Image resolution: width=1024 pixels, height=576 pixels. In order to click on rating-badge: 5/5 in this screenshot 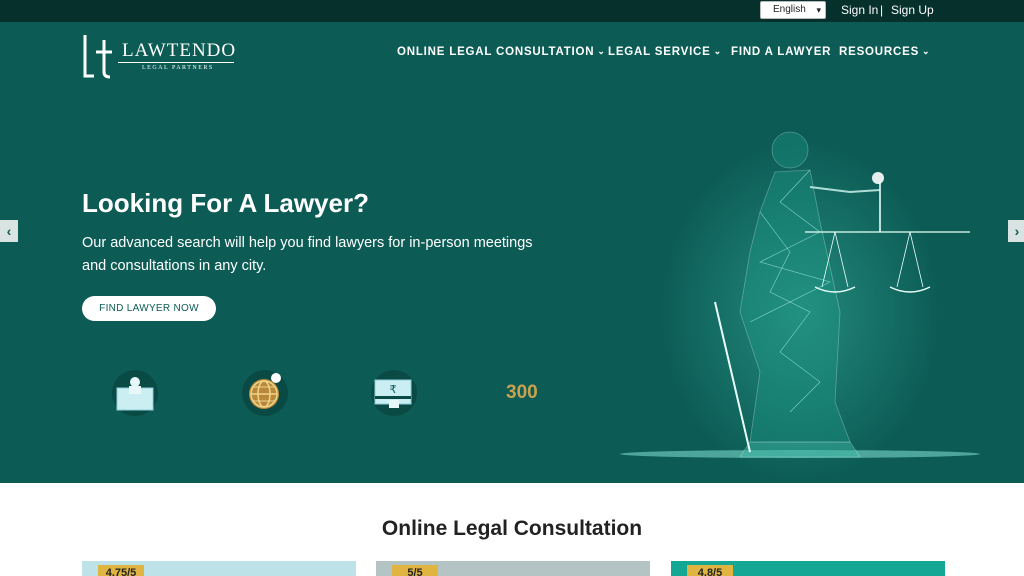, I will do `click(415, 570)`.